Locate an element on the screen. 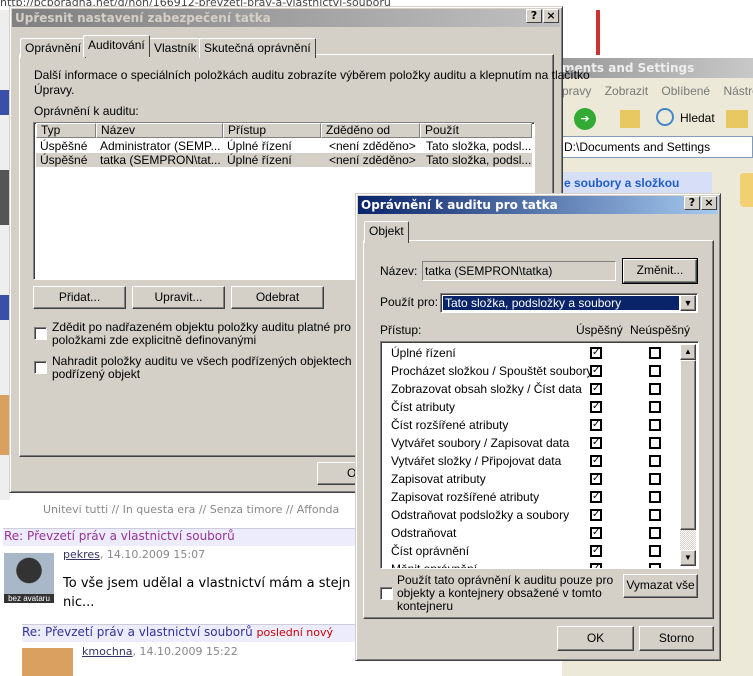 Image resolution: width=753 pixels, height=676 pixels. permission-row: Odstraňovat podsložky a soubory is located at coordinates (480, 515).